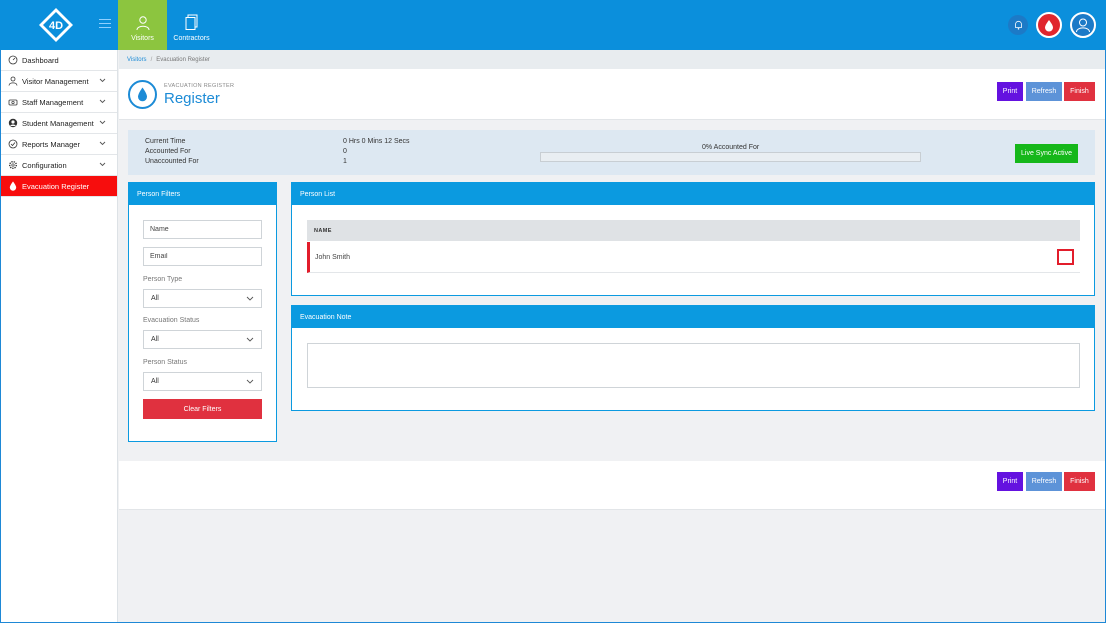 This screenshot has width=1106, height=623. I want to click on student-icon, so click(13, 123).